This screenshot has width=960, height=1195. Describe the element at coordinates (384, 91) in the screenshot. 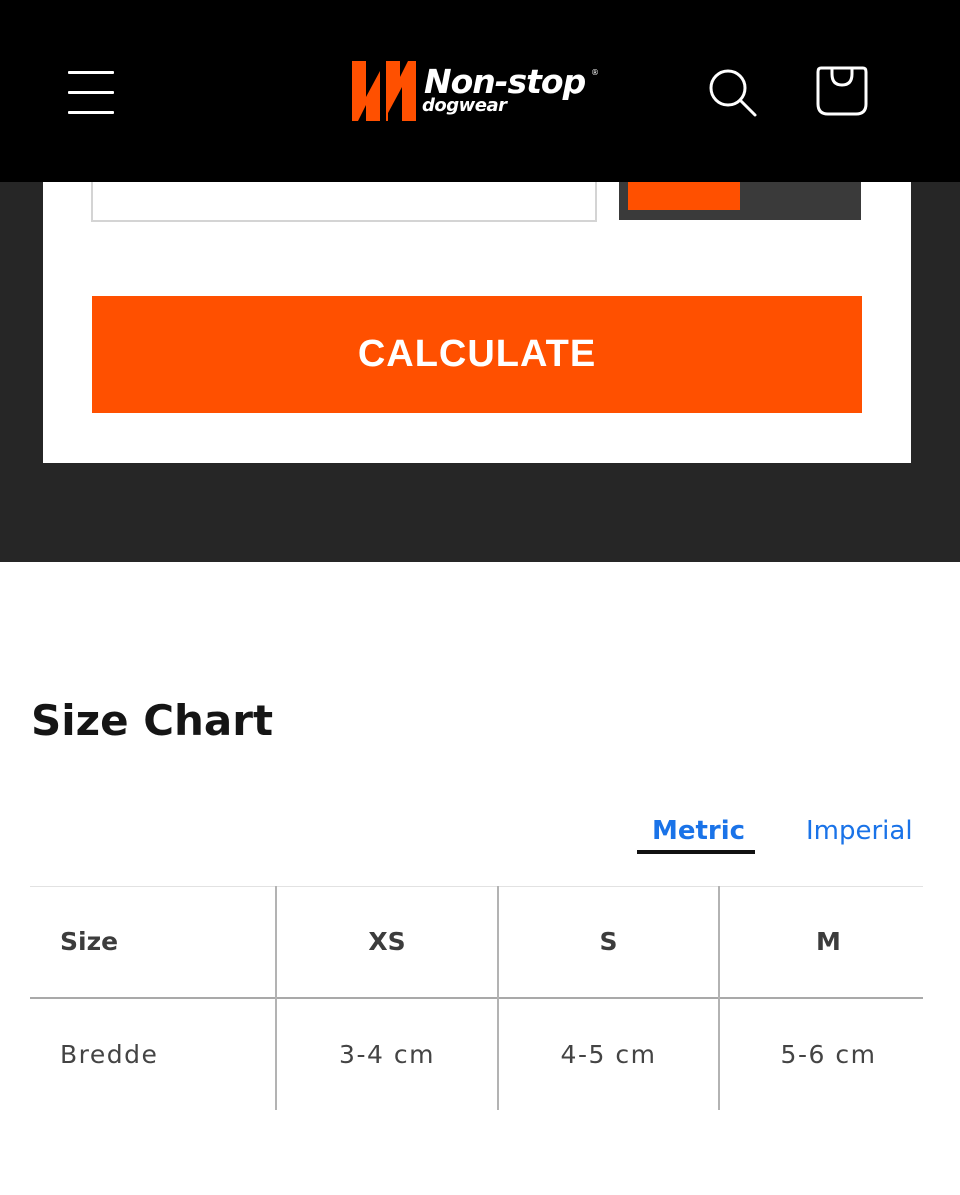

I see `logo-mark-icon` at that location.